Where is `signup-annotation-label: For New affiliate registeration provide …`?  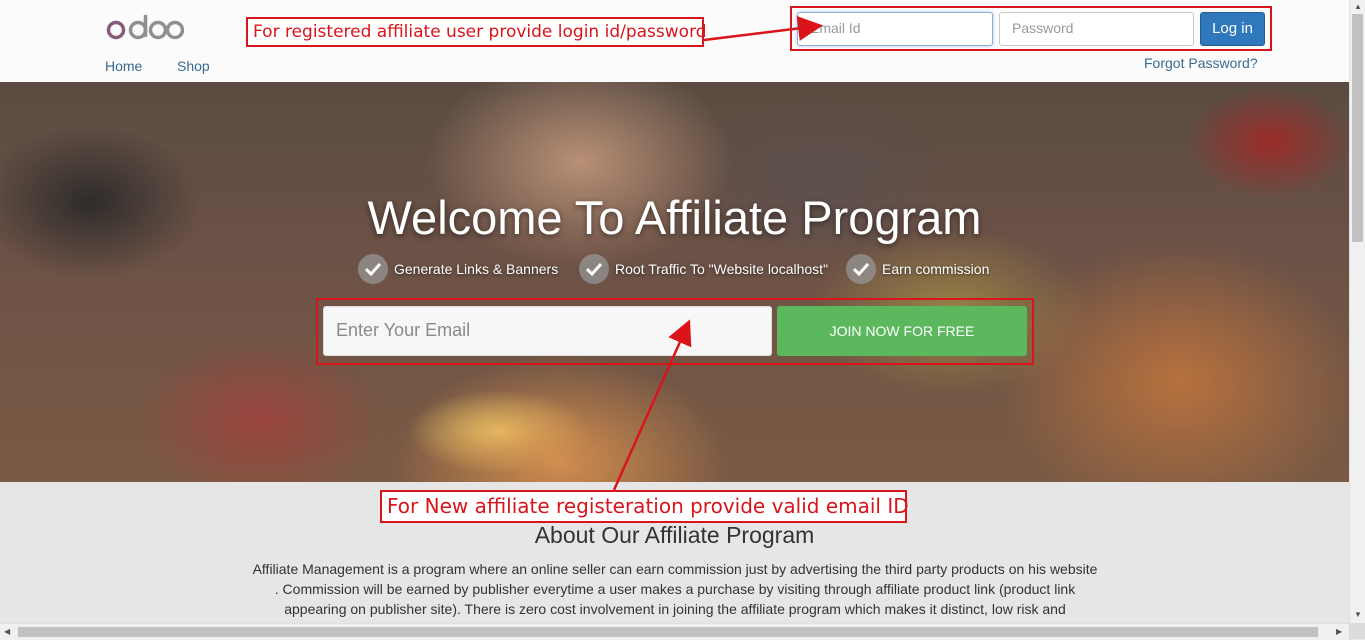
signup-annotation-label: For New affiliate registeration provide … is located at coordinates (644, 506).